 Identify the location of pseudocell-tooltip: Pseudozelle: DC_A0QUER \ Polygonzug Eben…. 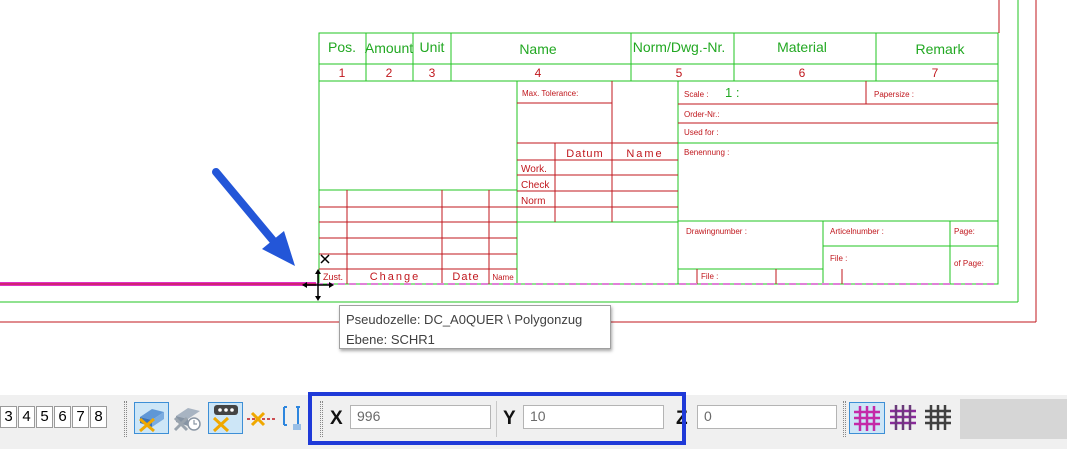
(475, 327).